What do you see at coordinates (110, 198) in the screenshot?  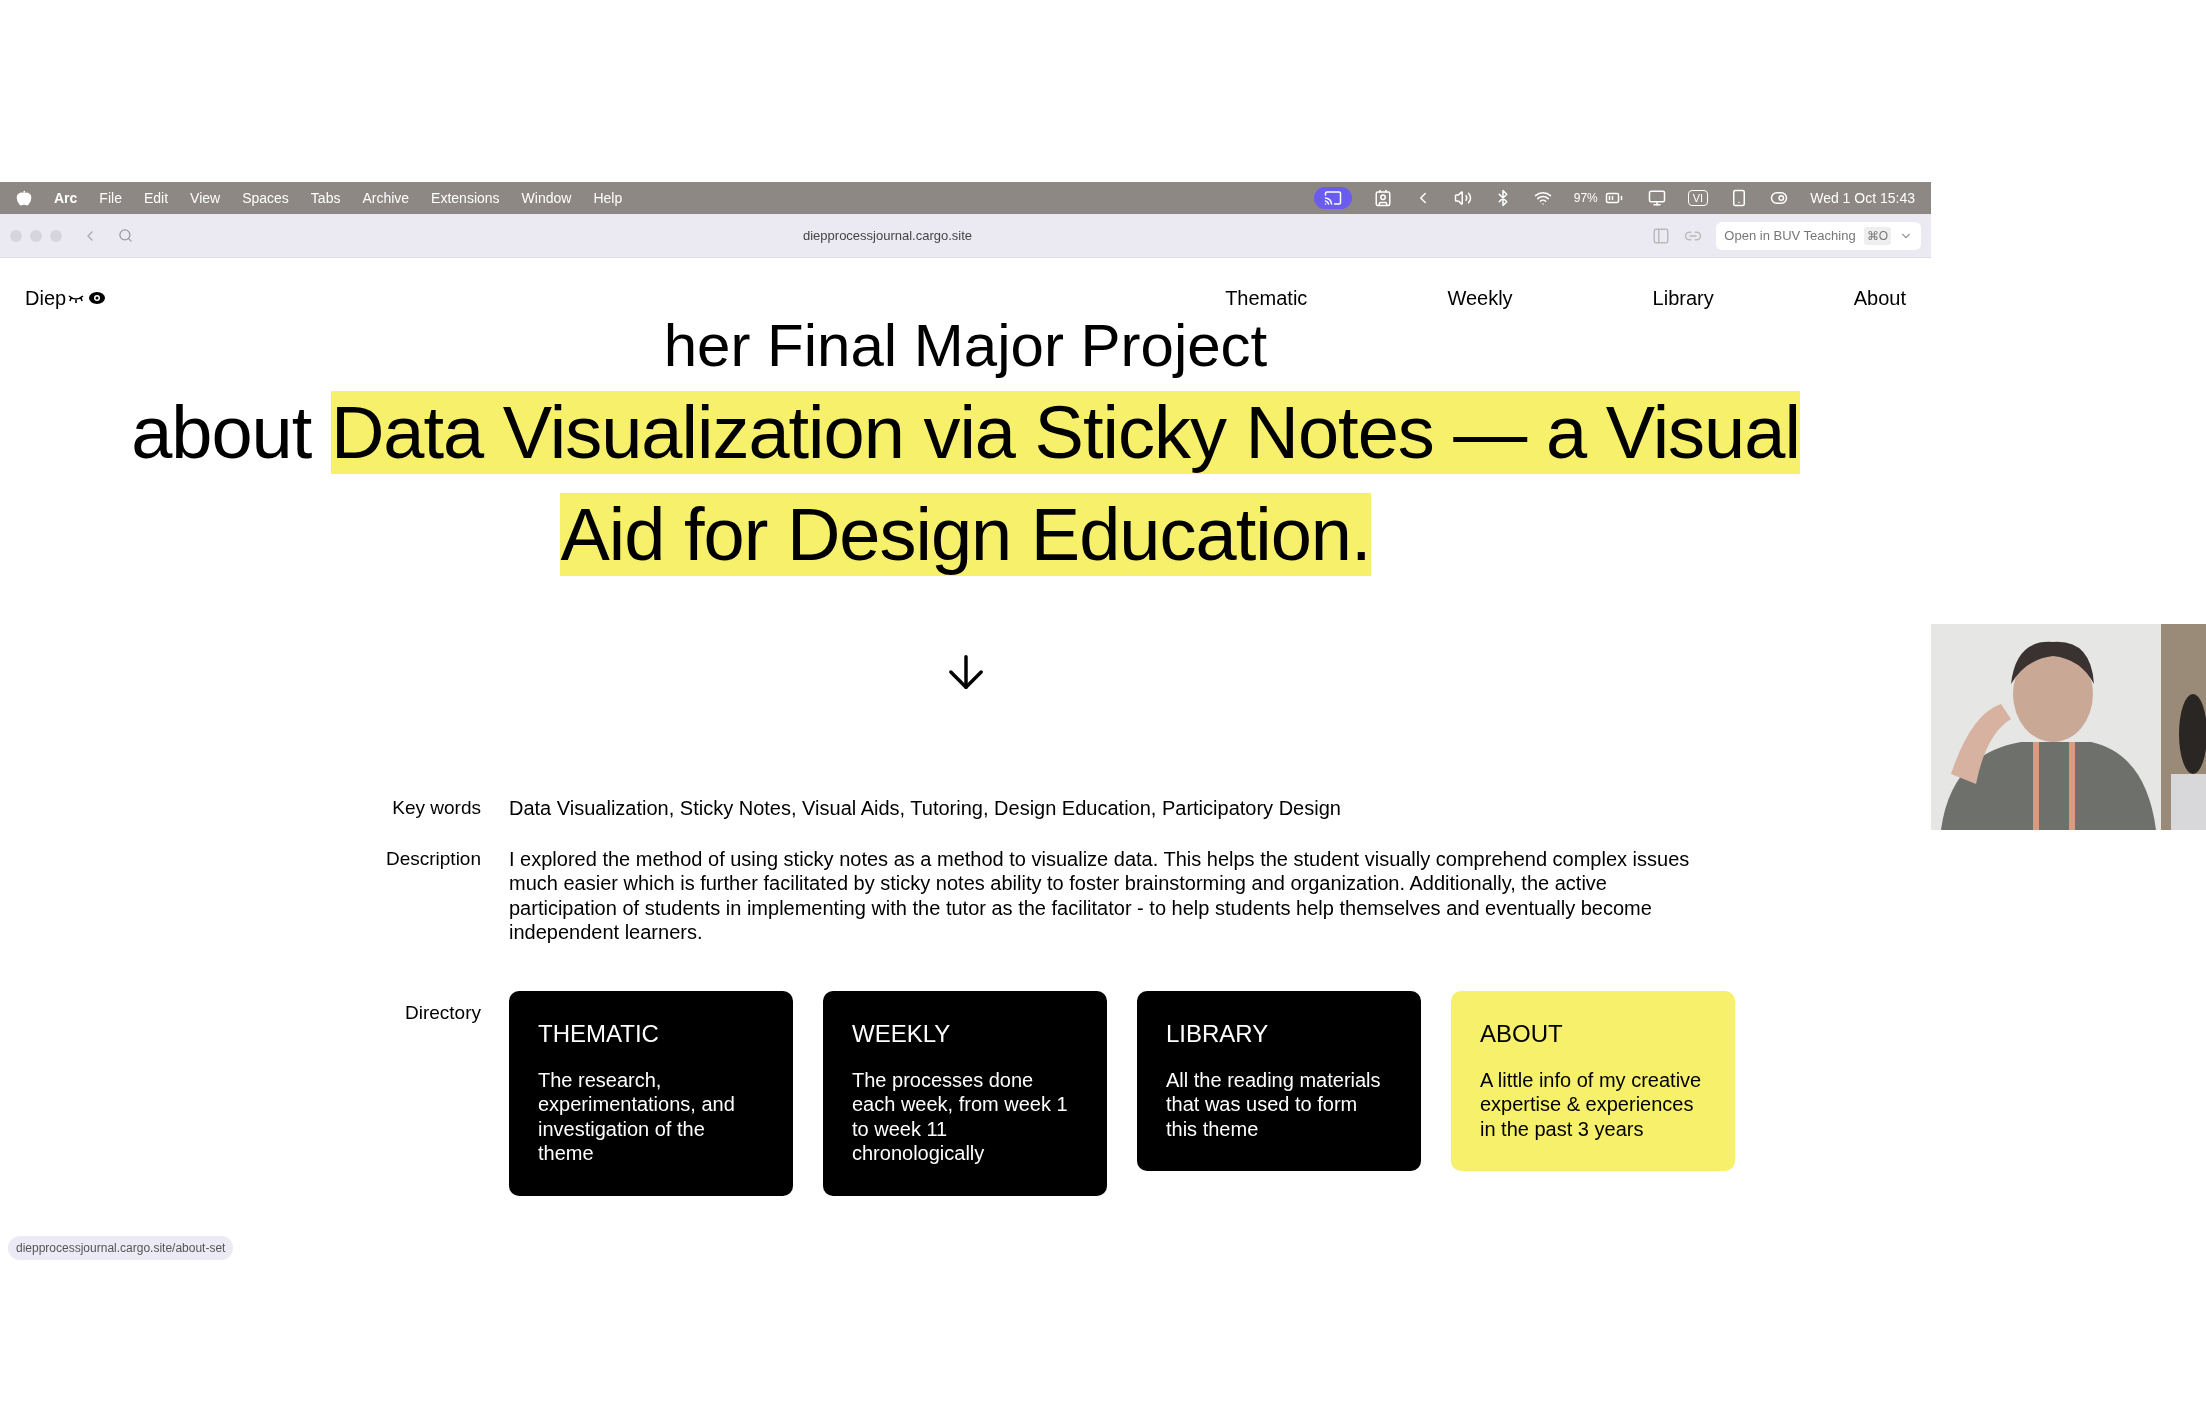 I see `menu-item: File` at bounding box center [110, 198].